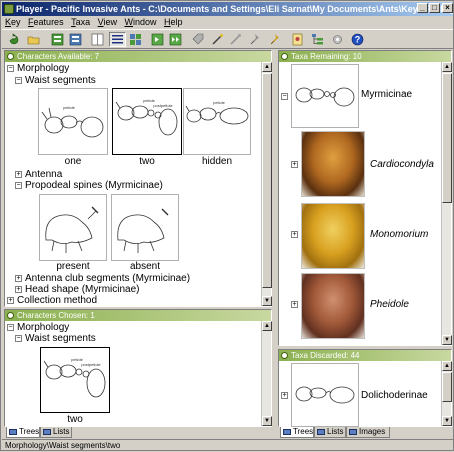 The width and height of the screenshot is (454, 452). I want to click on minimize-button: _, so click(422, 8).